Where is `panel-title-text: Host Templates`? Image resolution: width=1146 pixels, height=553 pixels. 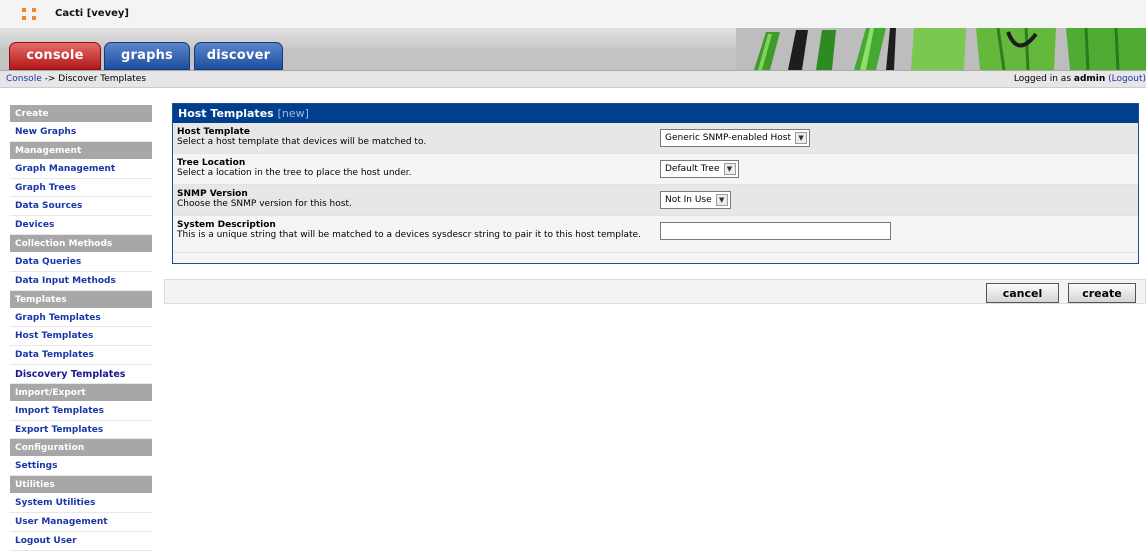 panel-title-text: Host Templates is located at coordinates (226, 113).